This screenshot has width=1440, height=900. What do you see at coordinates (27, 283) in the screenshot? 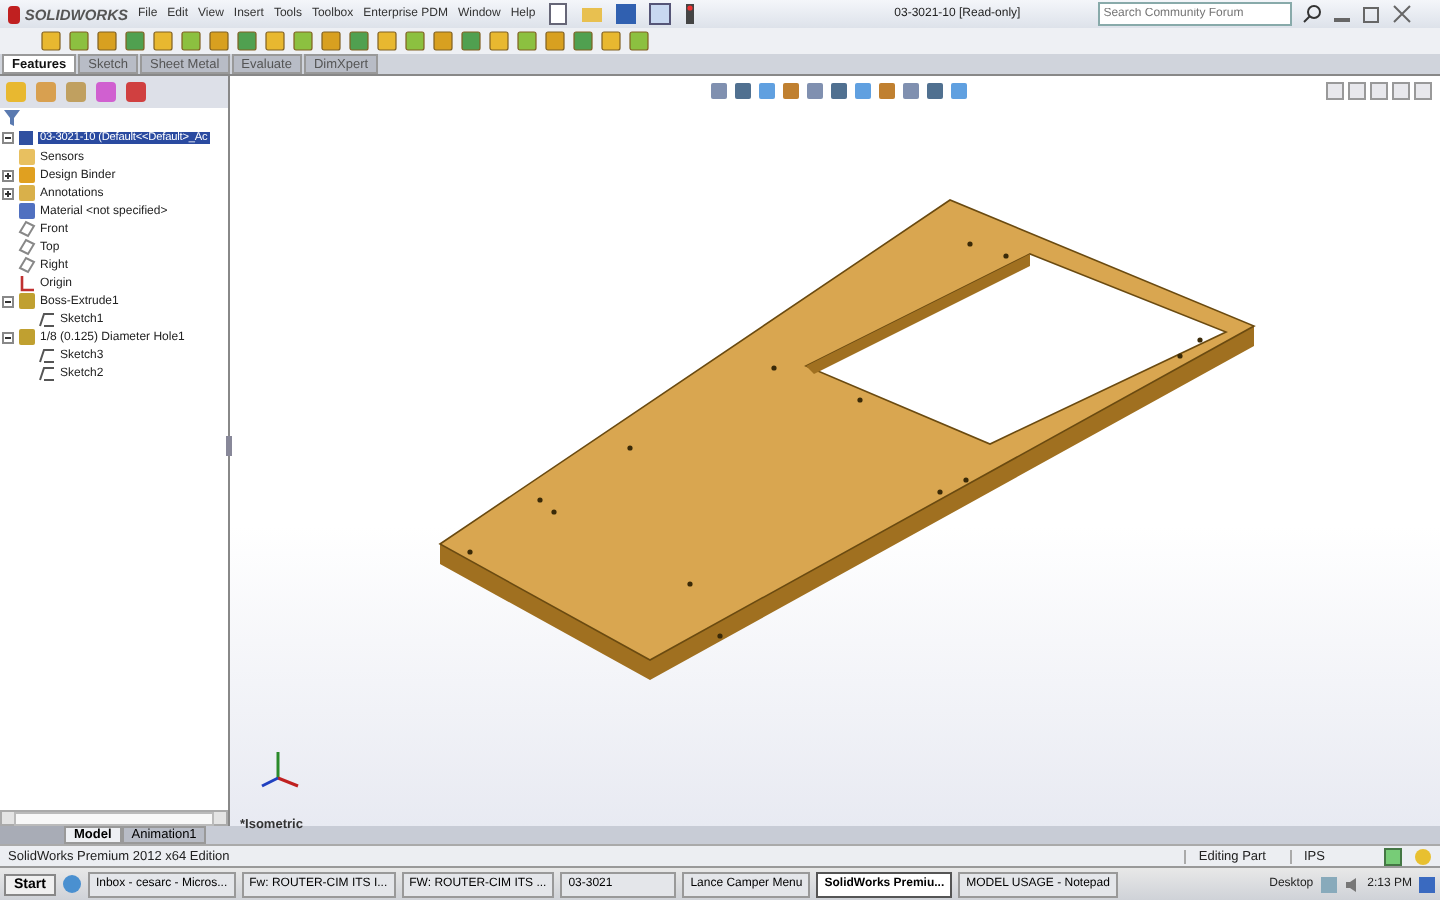
I see `origin-icon` at bounding box center [27, 283].